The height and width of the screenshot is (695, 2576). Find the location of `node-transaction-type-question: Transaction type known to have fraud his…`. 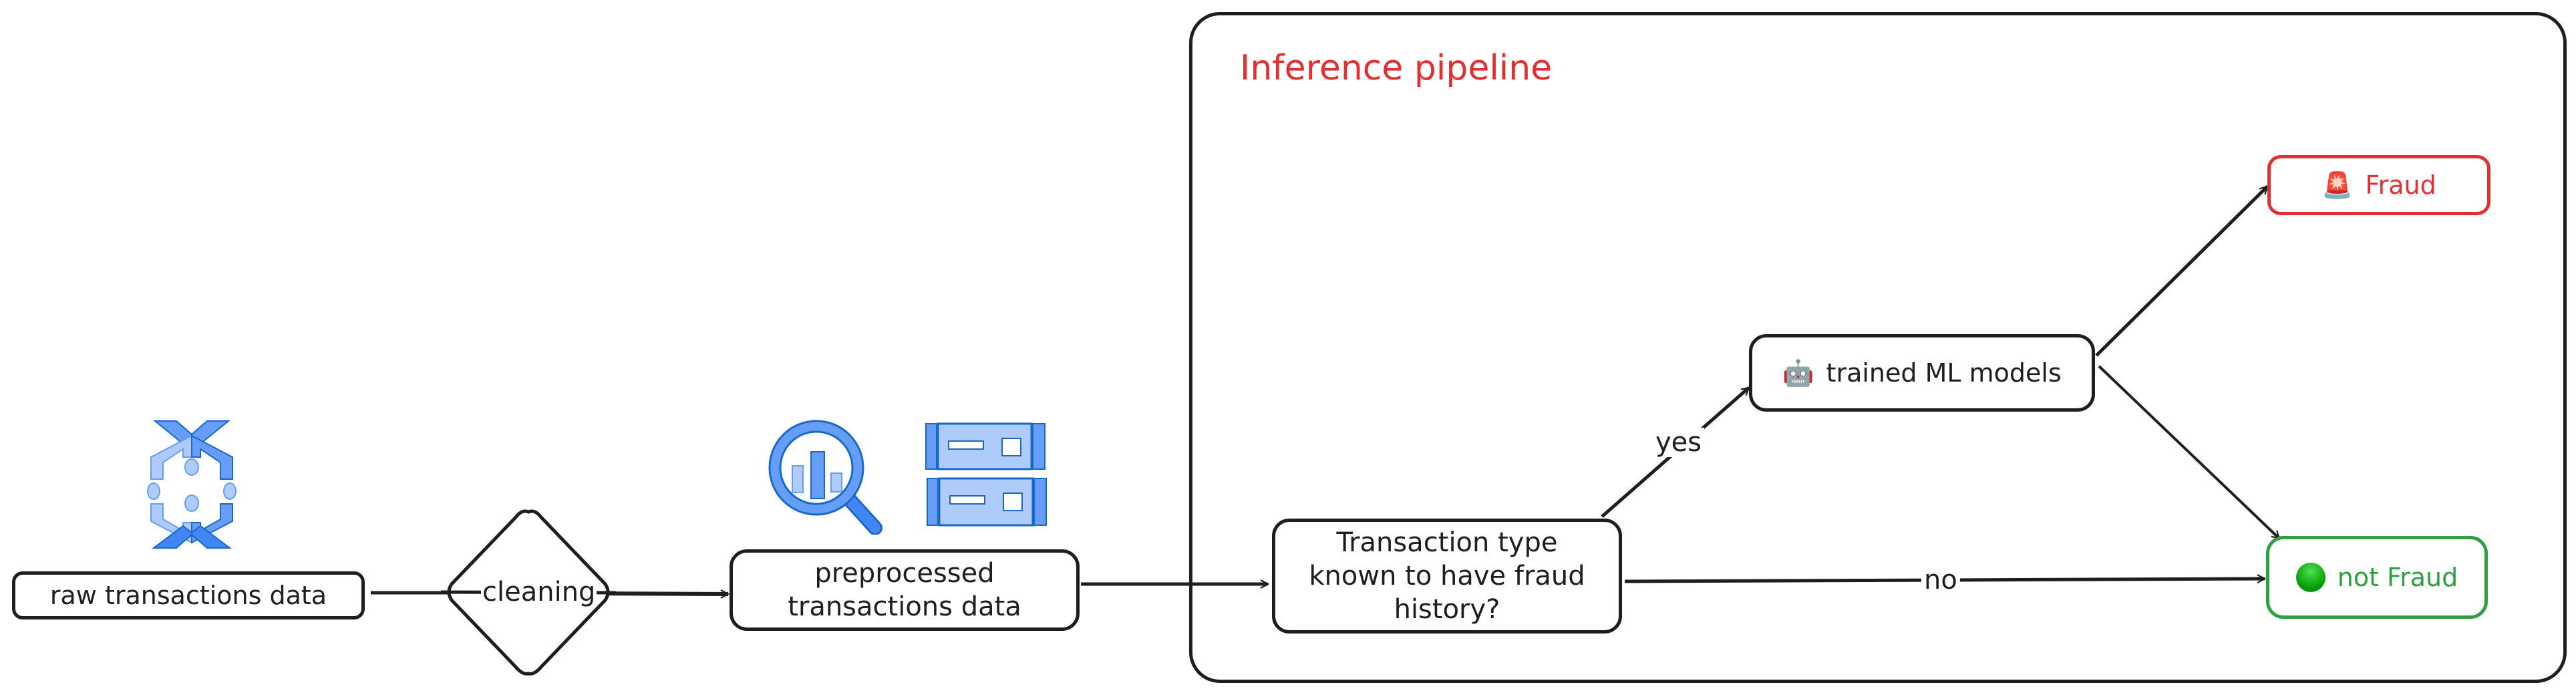

node-transaction-type-question: Transaction type known to have fraud his… is located at coordinates (1447, 576).